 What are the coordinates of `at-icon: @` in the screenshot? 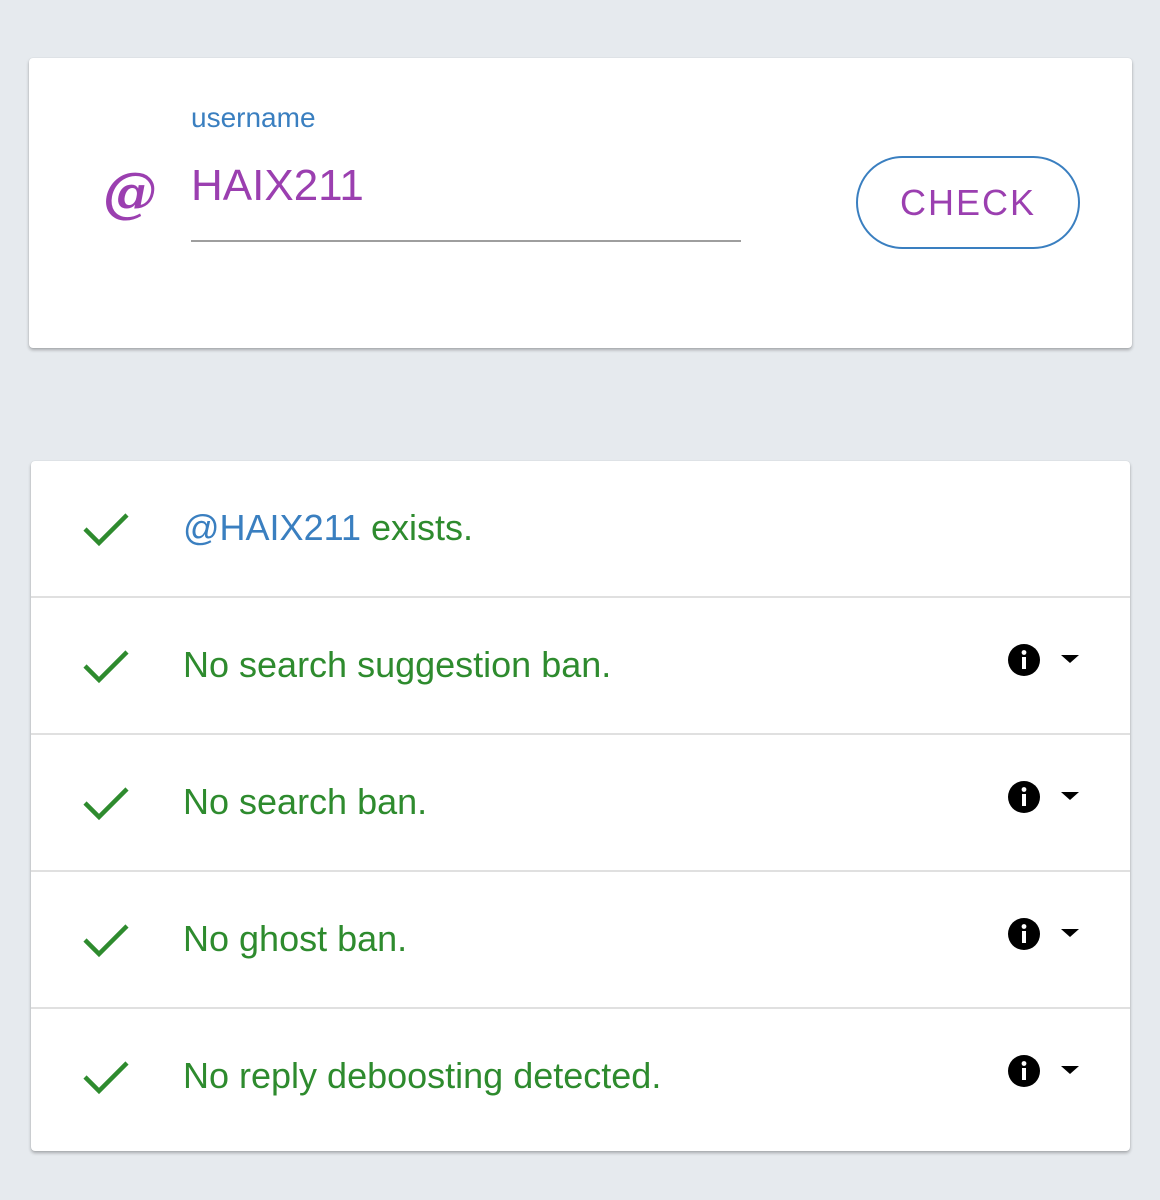 It's located at (130, 192).